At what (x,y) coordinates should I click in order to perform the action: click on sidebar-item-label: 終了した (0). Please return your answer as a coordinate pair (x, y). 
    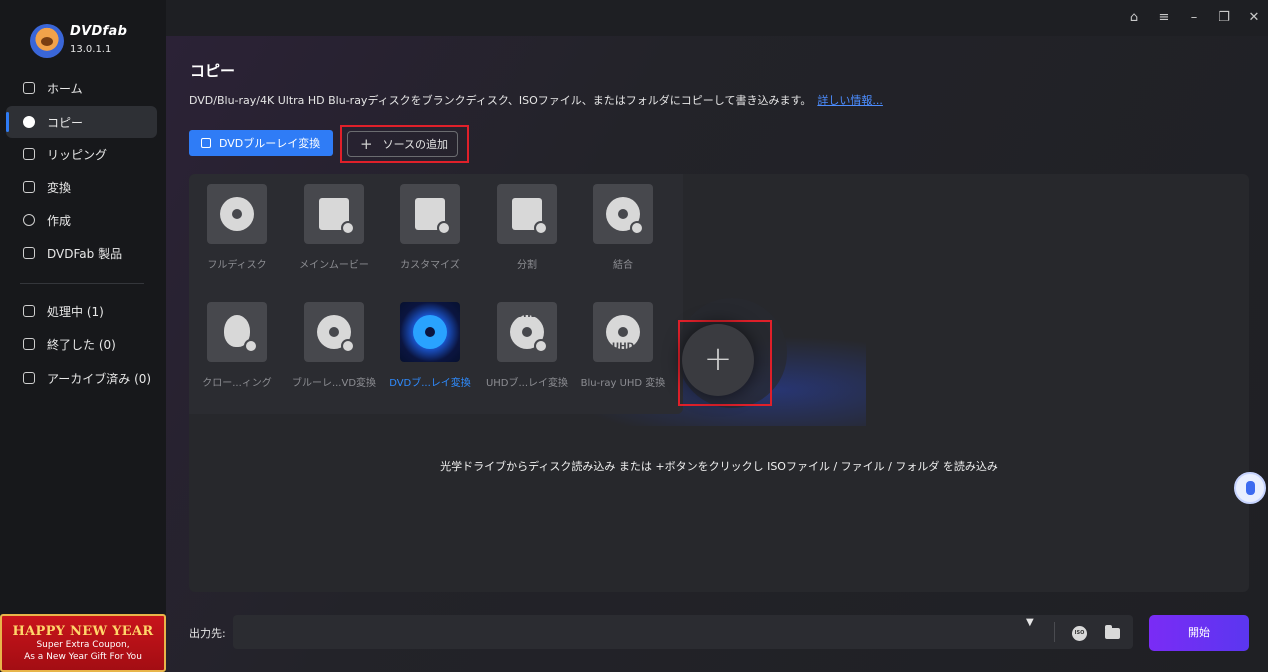
    Looking at the image, I should click on (81, 344).